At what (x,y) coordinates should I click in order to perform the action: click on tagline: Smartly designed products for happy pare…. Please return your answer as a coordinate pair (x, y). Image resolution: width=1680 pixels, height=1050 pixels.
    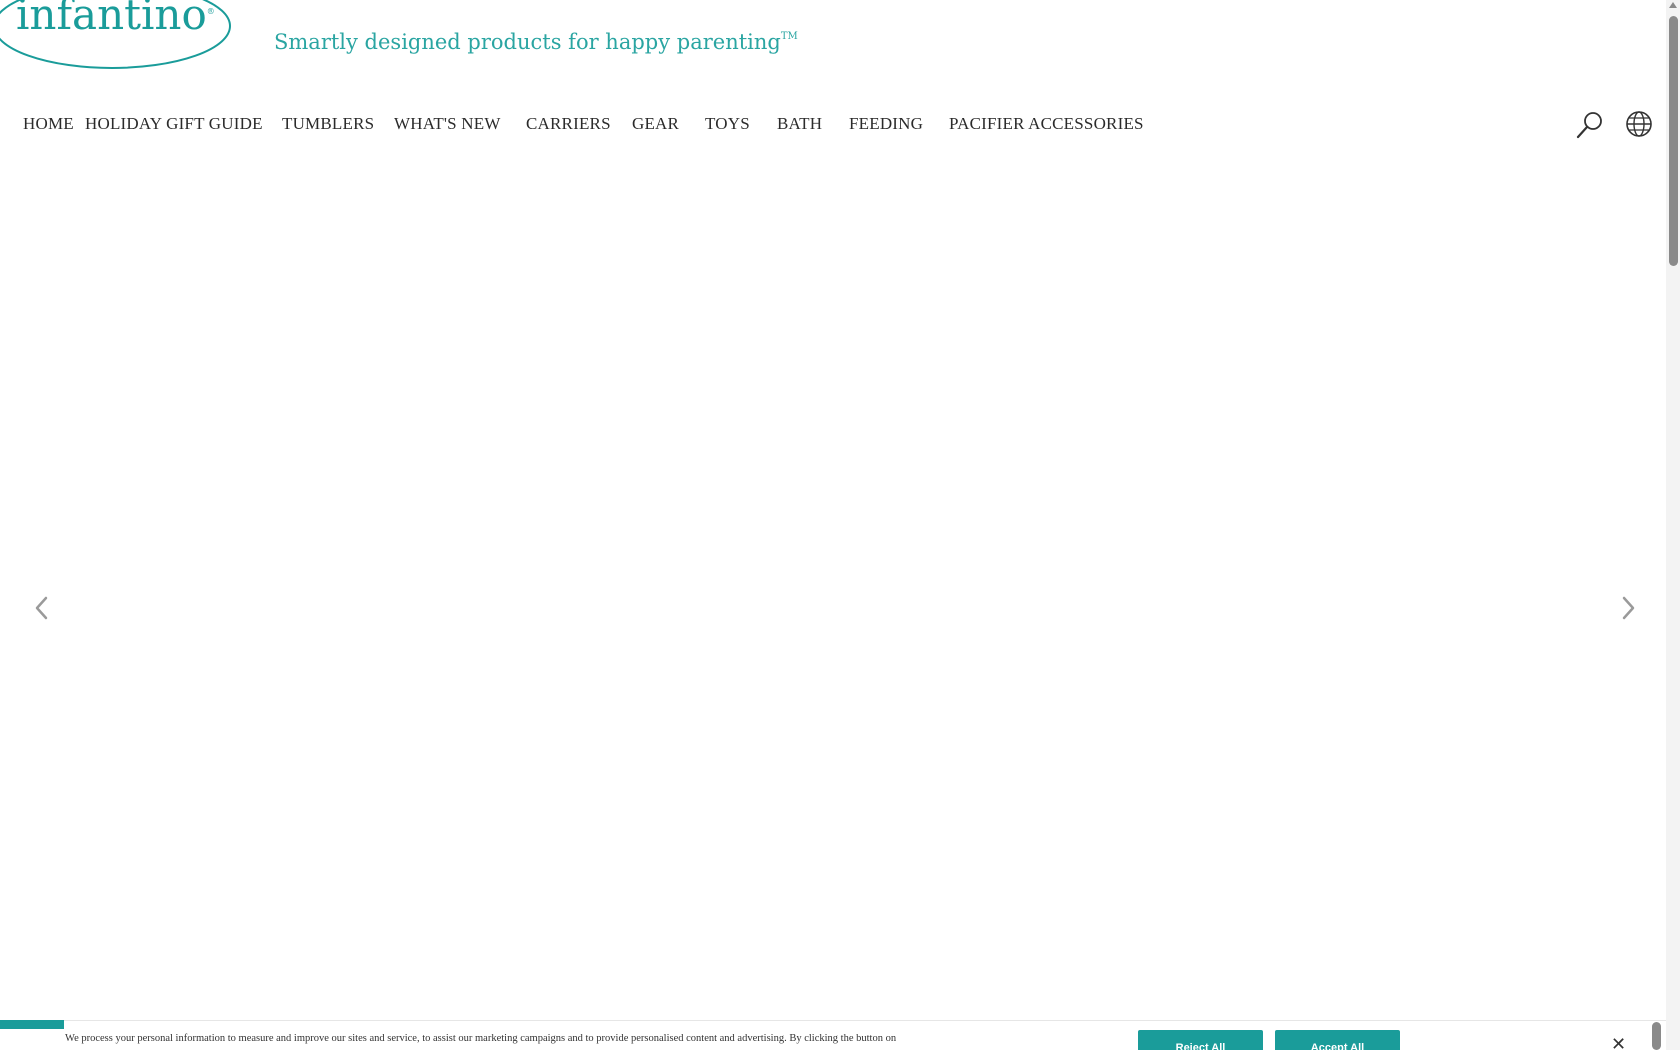
    Looking at the image, I should click on (536, 42).